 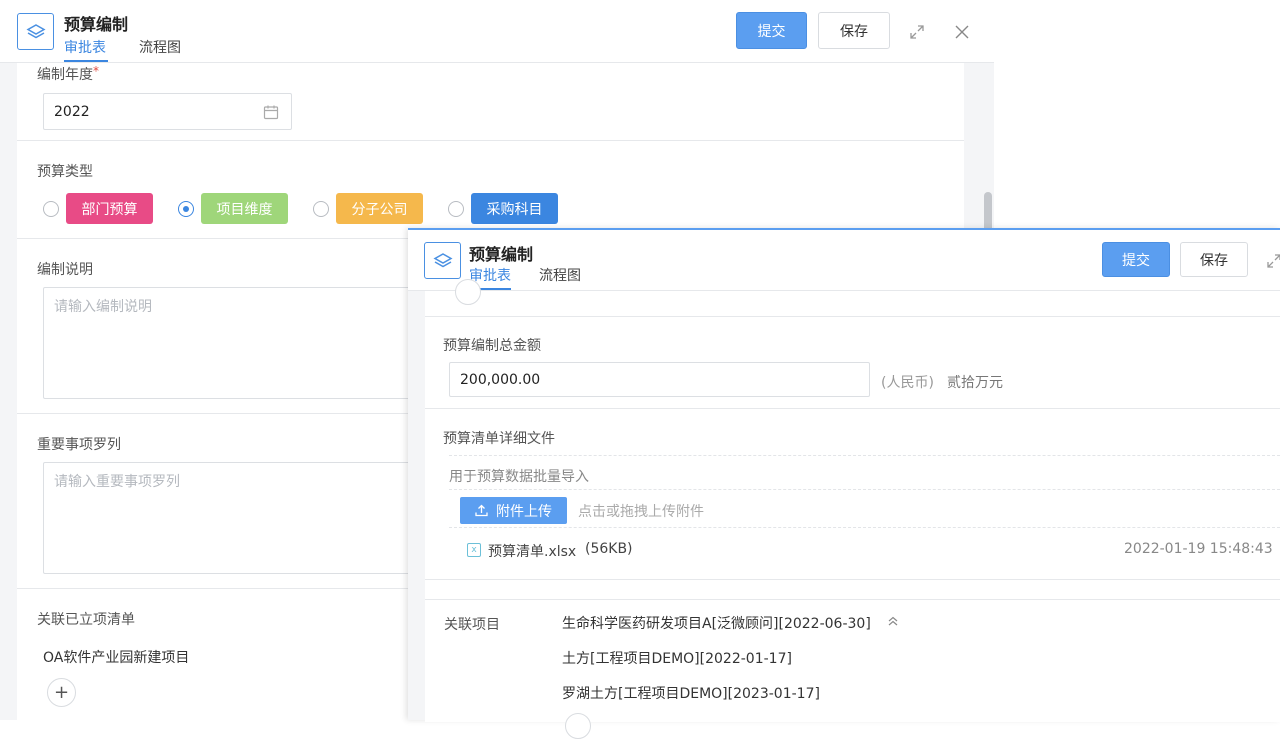 I want to click on amount-in-words: 贰拾万元, so click(x=975, y=383).